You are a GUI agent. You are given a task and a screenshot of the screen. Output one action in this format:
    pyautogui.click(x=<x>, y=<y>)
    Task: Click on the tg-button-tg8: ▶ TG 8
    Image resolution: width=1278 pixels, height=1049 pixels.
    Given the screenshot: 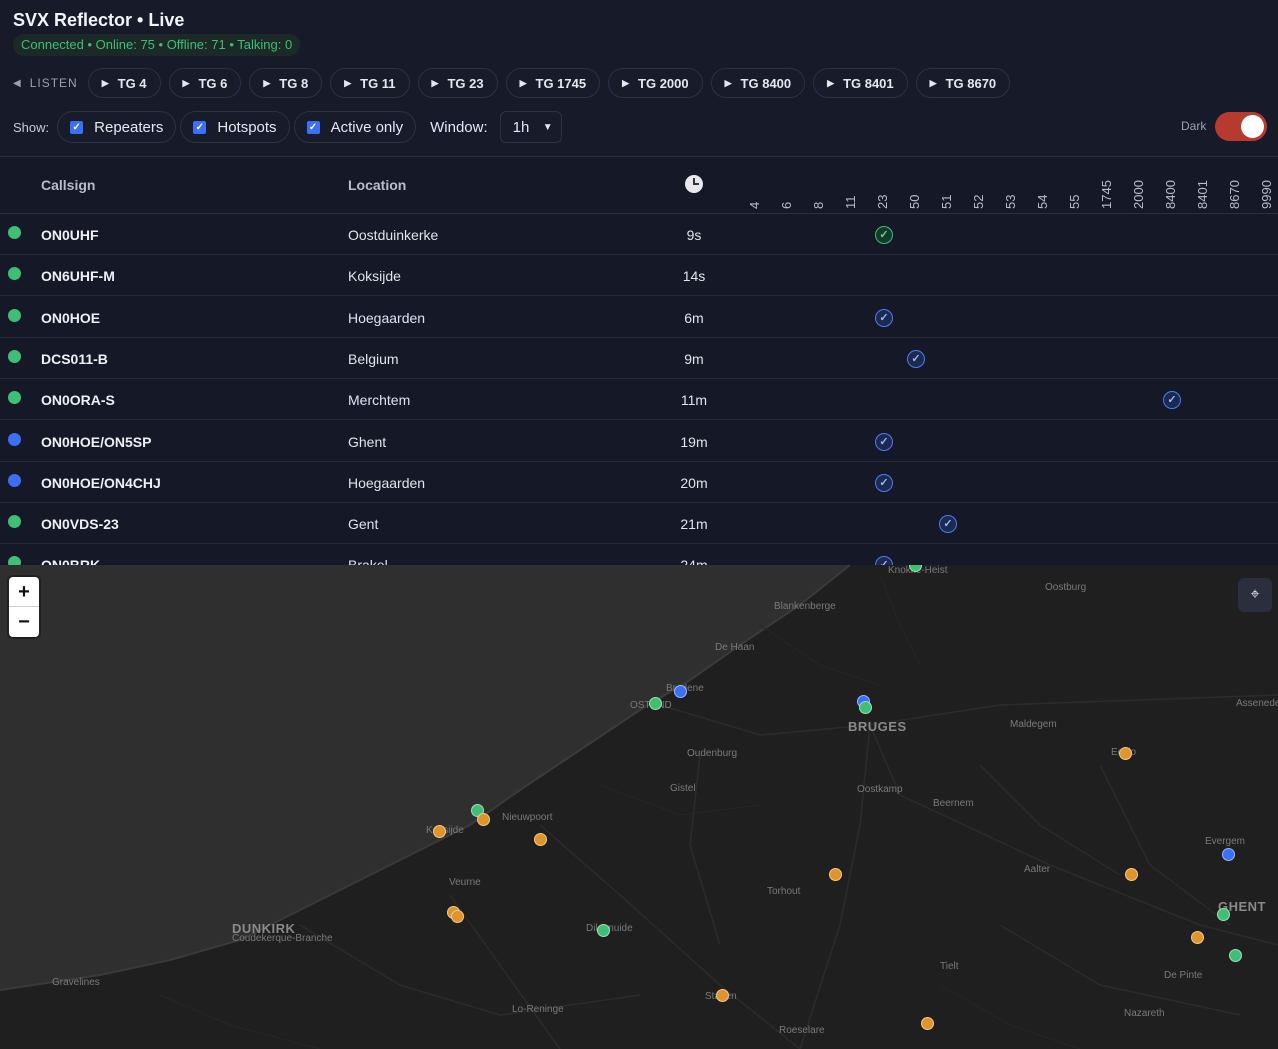 What is the action you would take?
    pyautogui.click(x=286, y=83)
    